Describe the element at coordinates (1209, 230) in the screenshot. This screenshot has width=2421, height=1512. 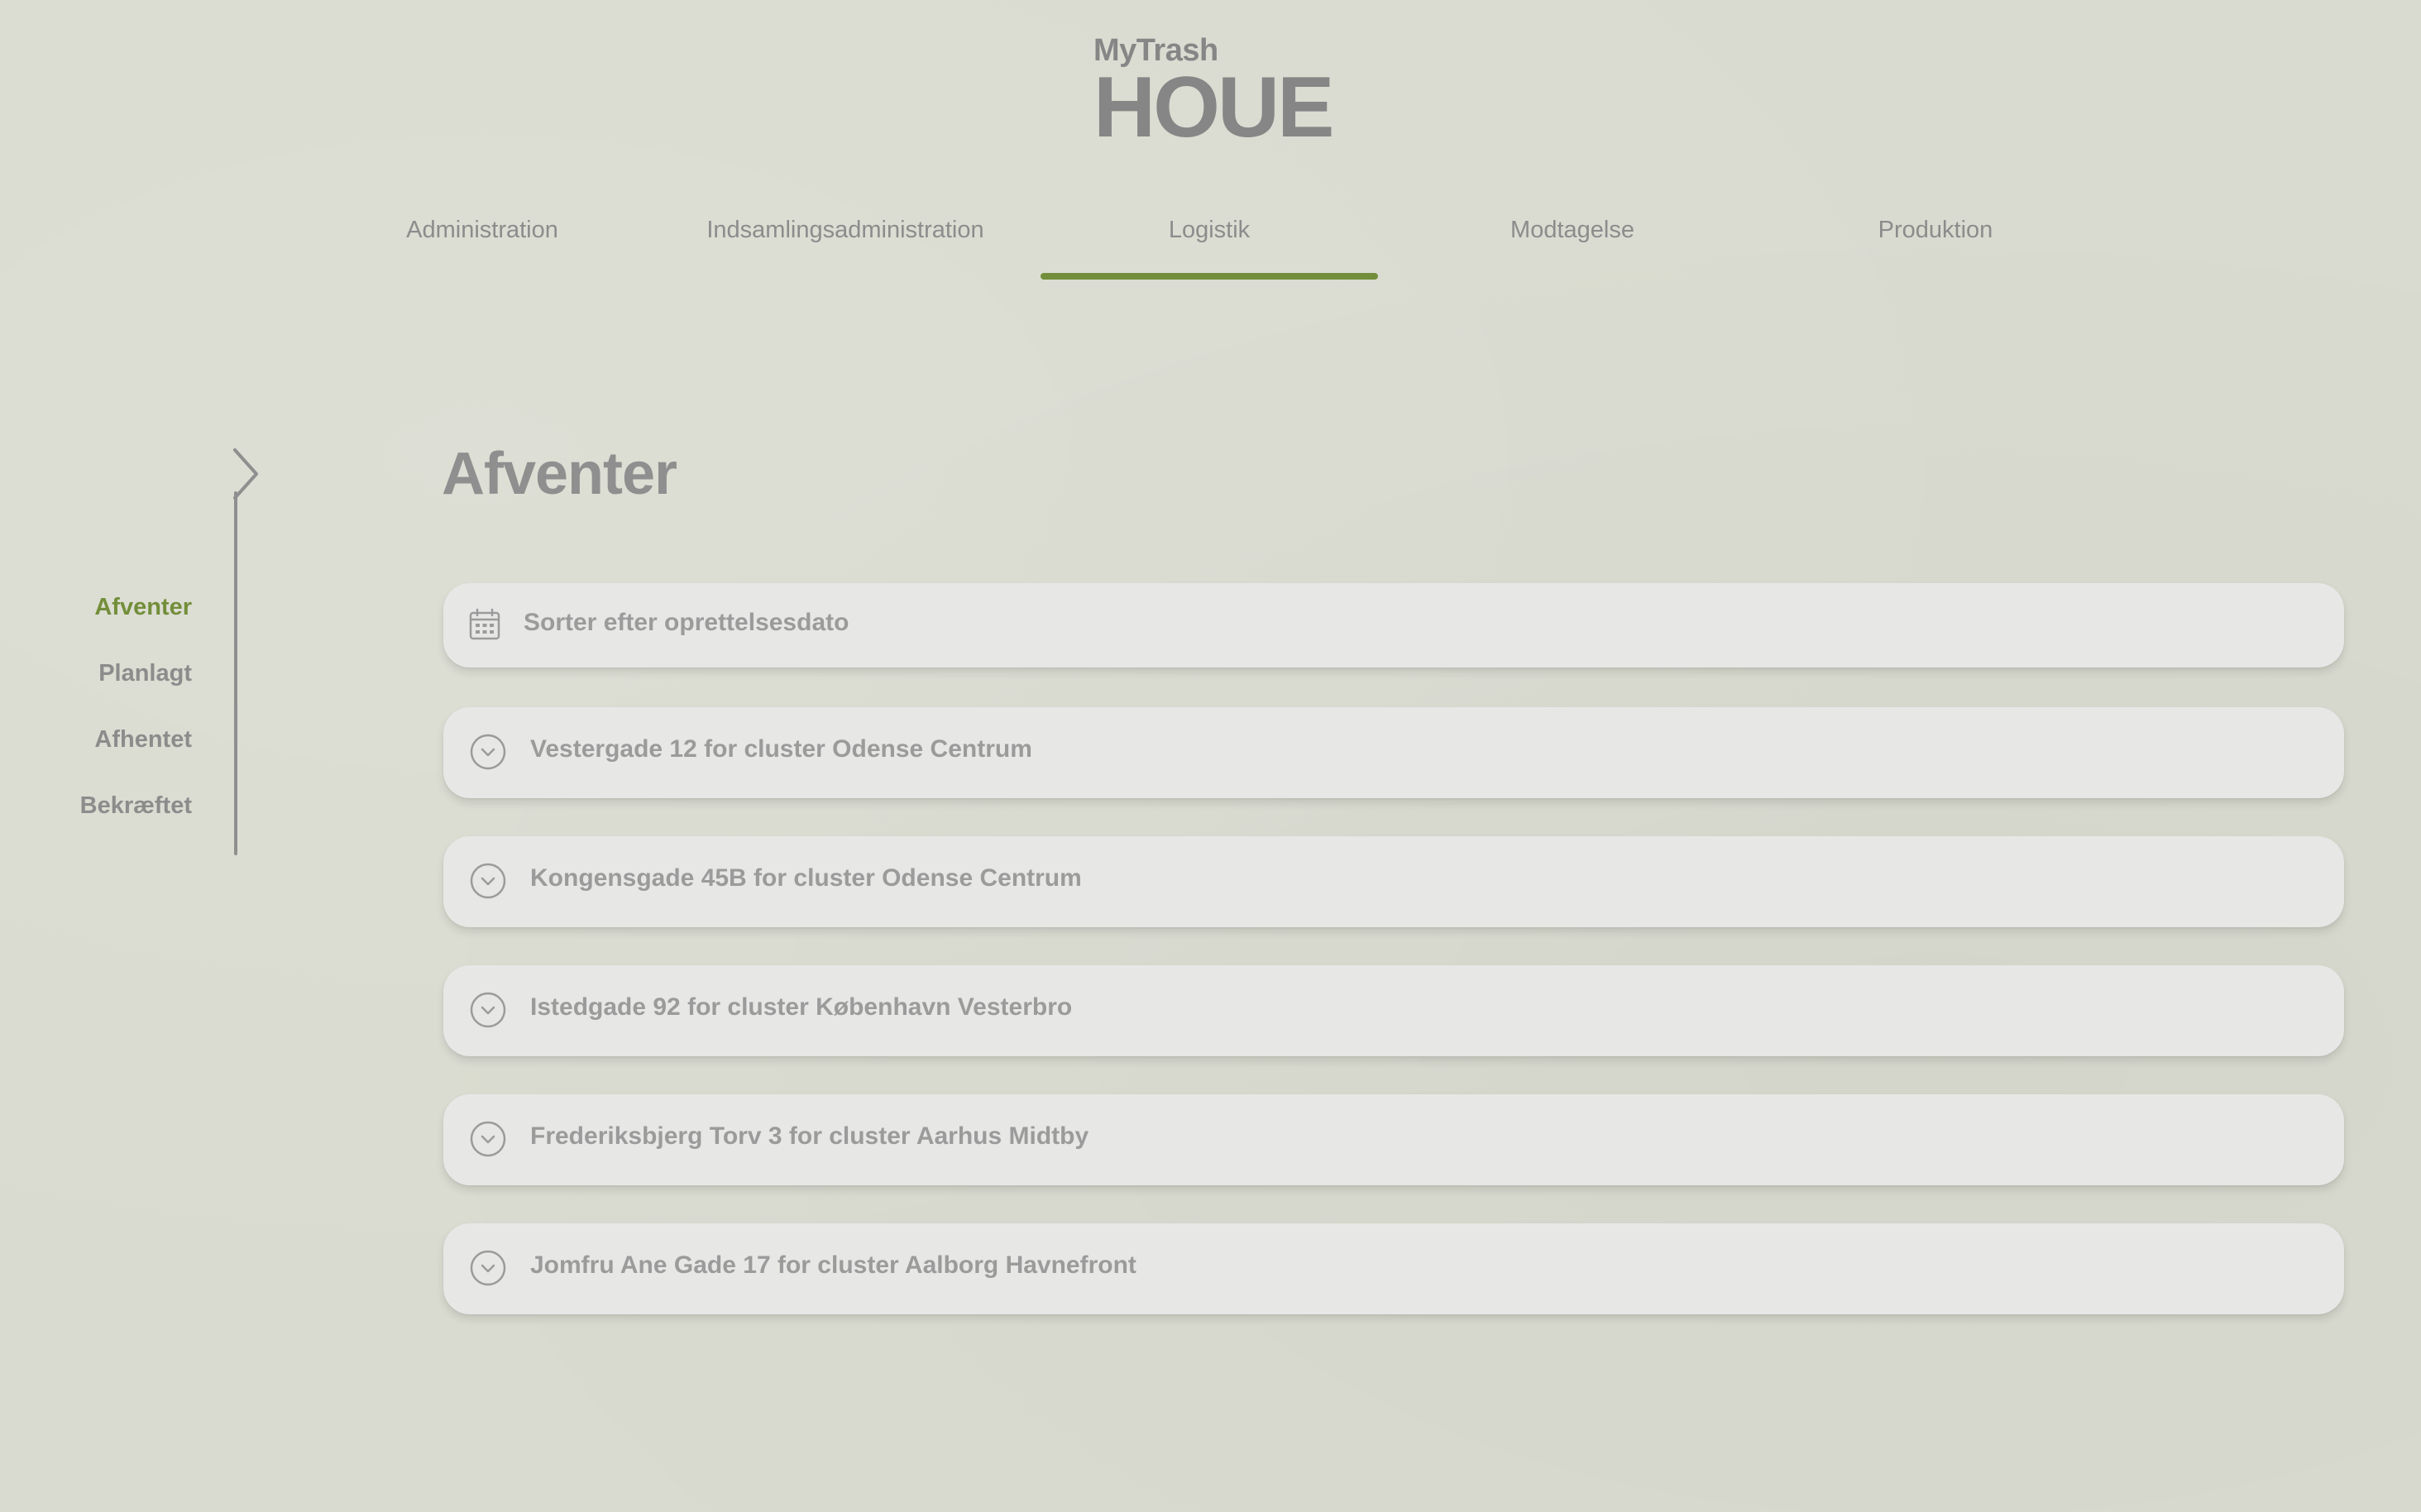
I see `tab-label: Logistik` at that location.